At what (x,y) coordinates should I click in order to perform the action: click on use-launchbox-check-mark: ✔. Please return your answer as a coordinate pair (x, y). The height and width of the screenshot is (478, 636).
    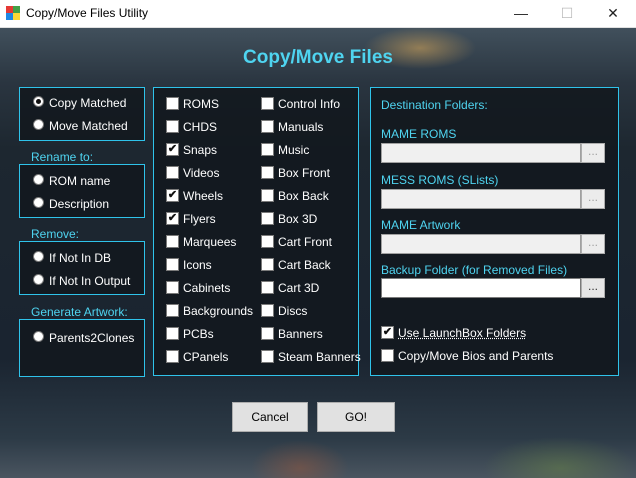
    Looking at the image, I should click on (387, 332).